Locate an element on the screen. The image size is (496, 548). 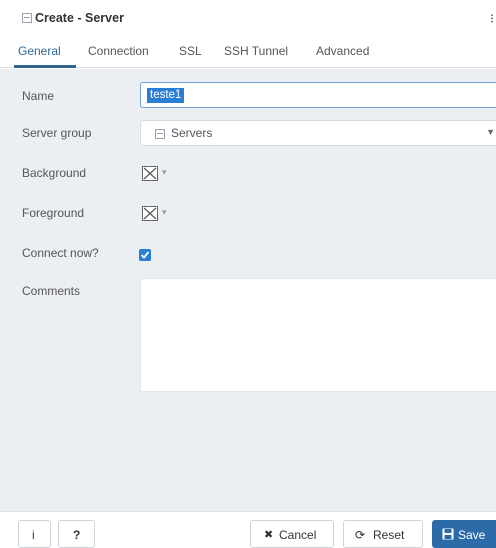
more-menu-icon: ⁝ is located at coordinates (492, 19).